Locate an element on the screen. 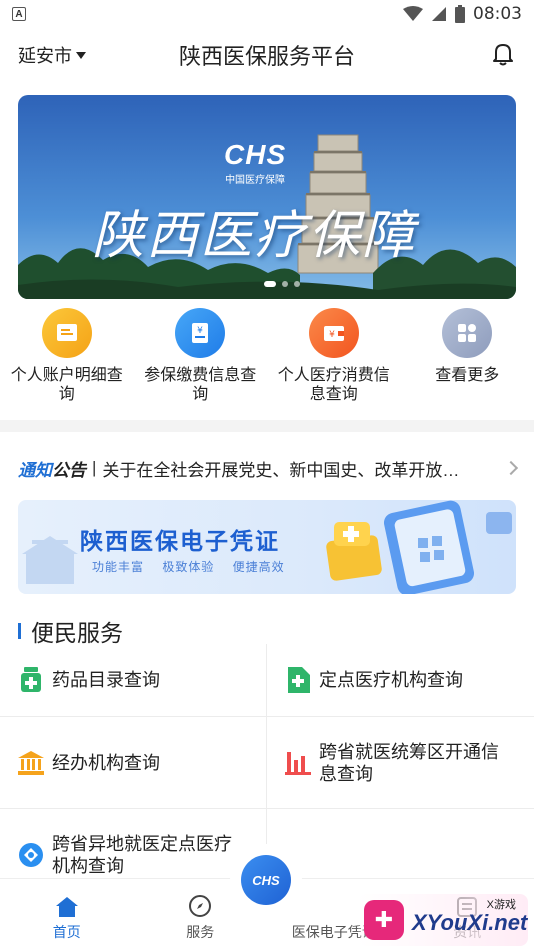  quick-actions: 个人账户明细查询 ¥ 参保缴费信息查询 ¥ 个人医疗消费信息查询 查看更多 is located at coordinates (267, 358).